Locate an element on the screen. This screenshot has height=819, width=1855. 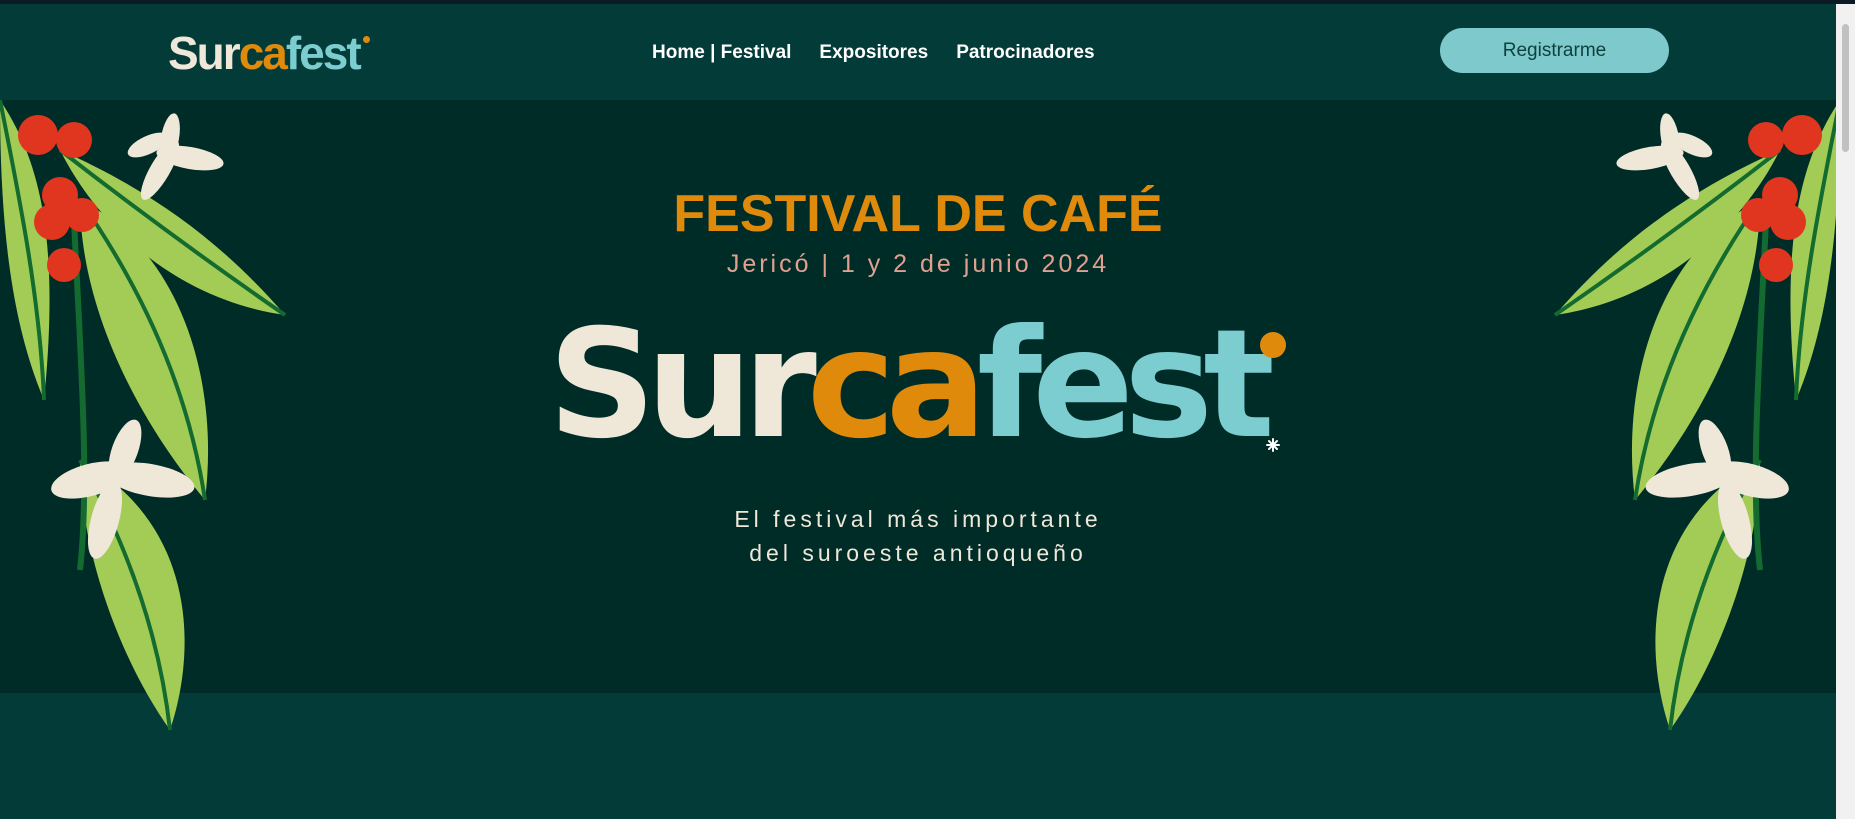
nav-expositores: Expositores is located at coordinates (873, 53).